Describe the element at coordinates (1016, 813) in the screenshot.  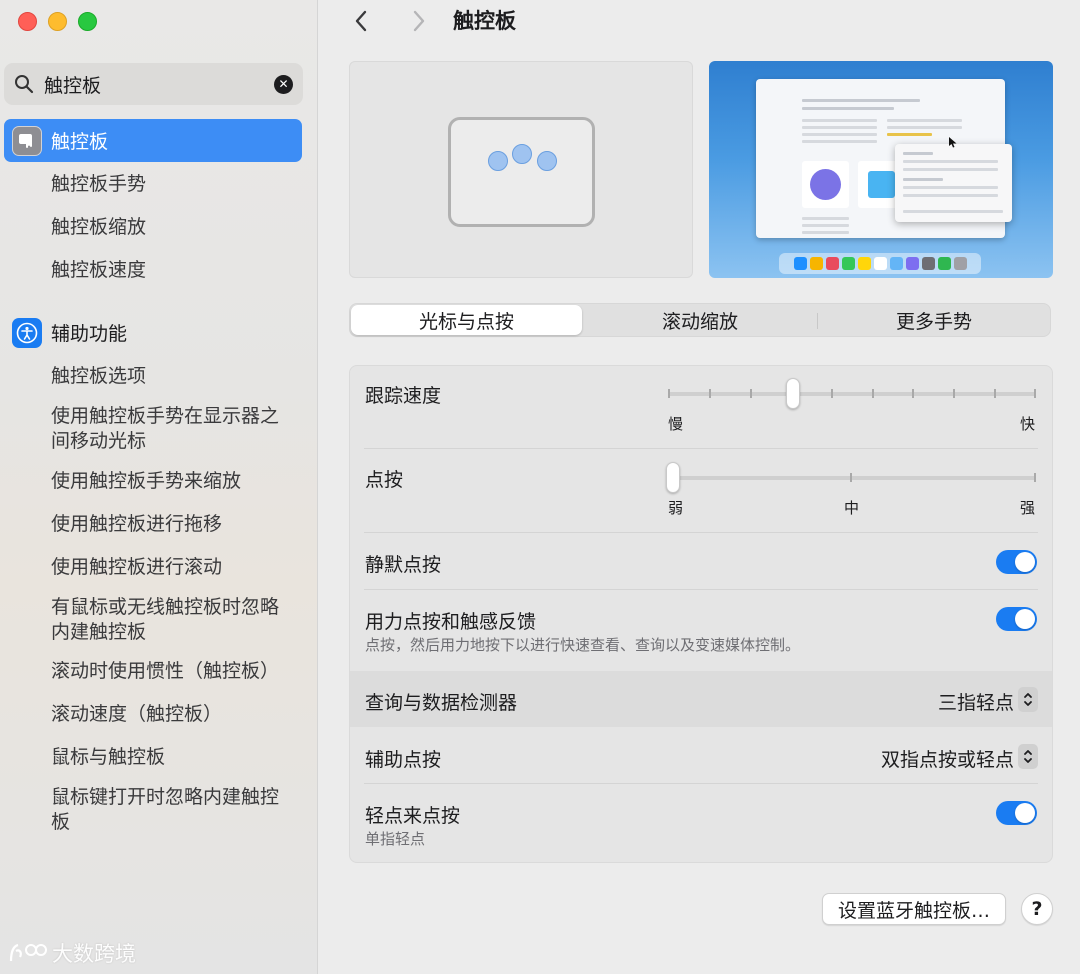
I see `tap-to-click-toggle` at that location.